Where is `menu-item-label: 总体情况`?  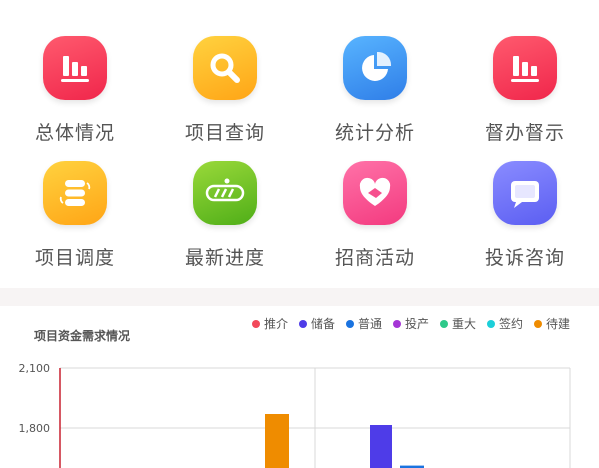
menu-item-label: 总体情况 is located at coordinates (74, 133).